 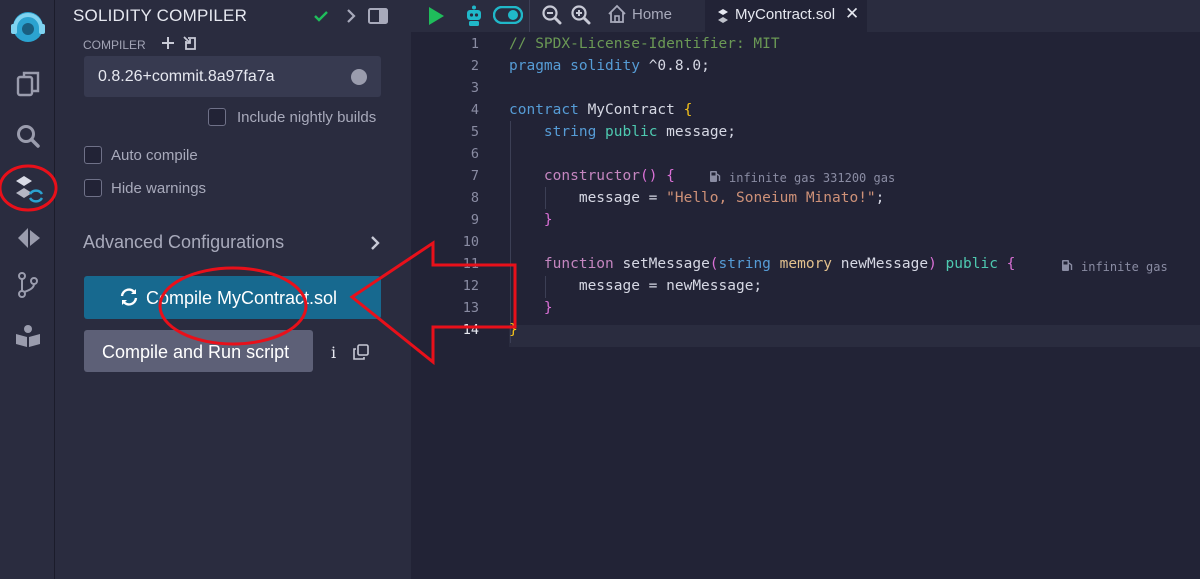 I want to click on select-arrows-icon, so click(x=359, y=77).